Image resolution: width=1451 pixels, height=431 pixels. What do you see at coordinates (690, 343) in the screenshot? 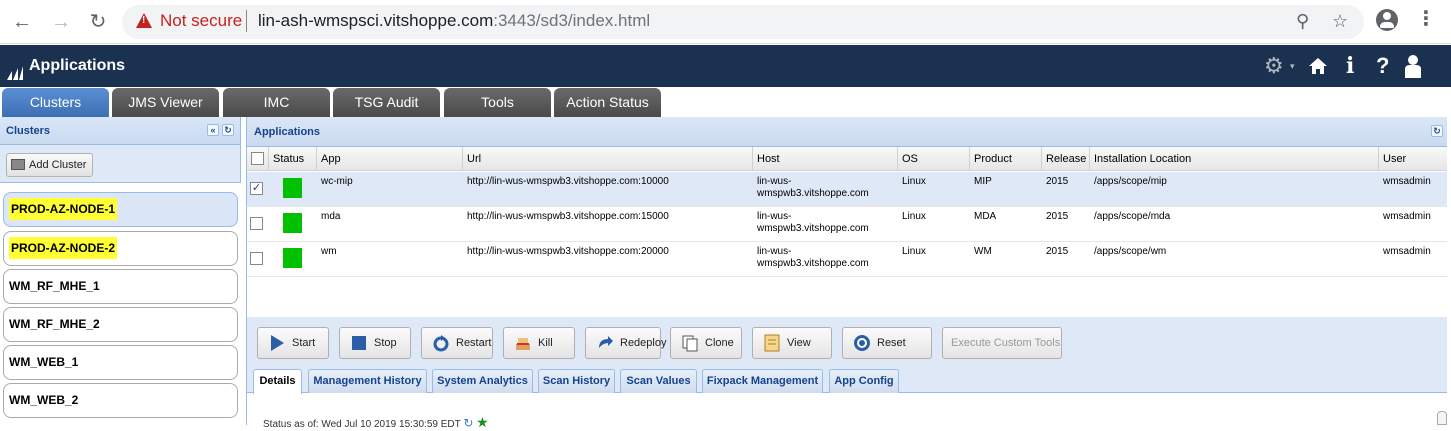
I see `clone-icon` at bounding box center [690, 343].